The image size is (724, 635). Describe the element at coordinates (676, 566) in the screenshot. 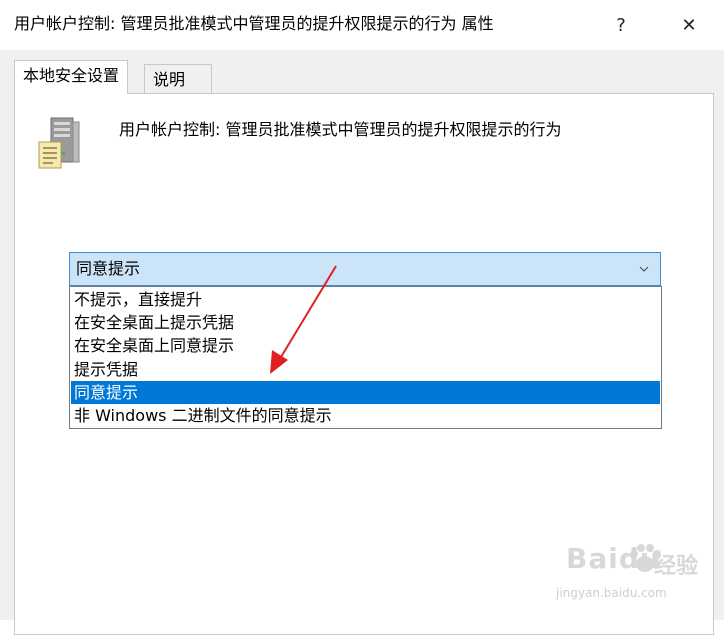

I see `watermark-brand-cn: 经验` at that location.